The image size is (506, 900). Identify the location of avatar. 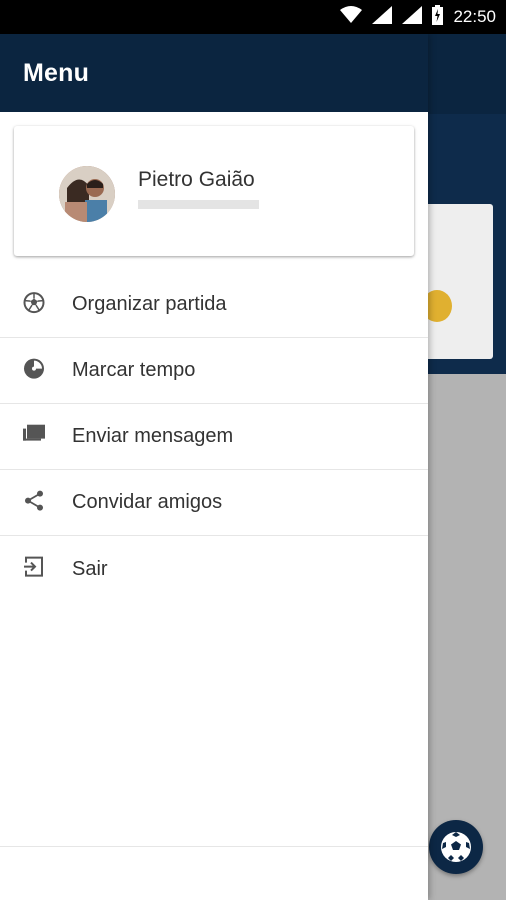
(87, 194).